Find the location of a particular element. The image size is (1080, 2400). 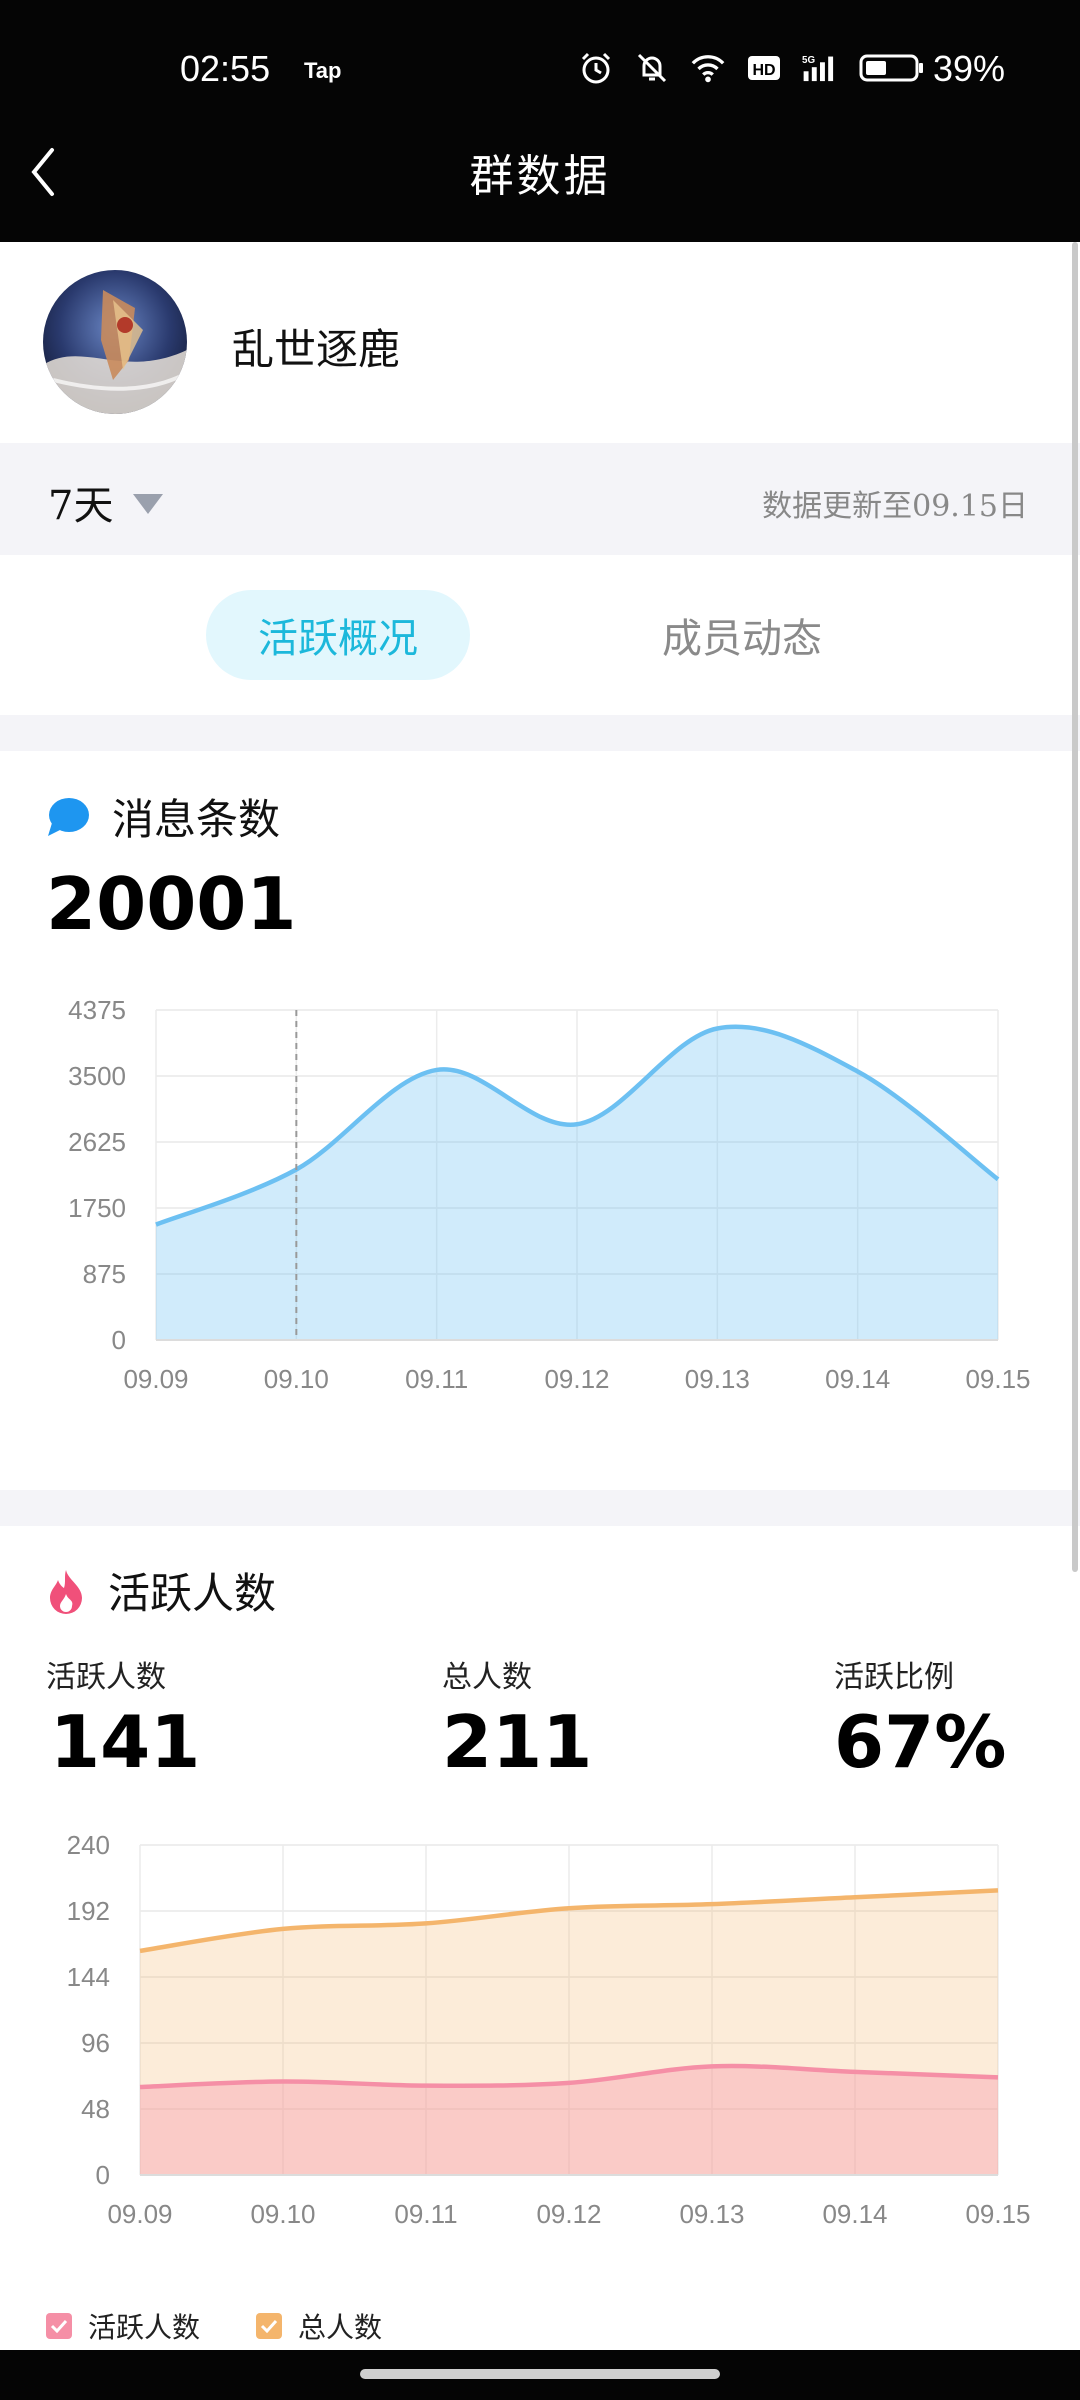

group-avatar is located at coordinates (115, 342).